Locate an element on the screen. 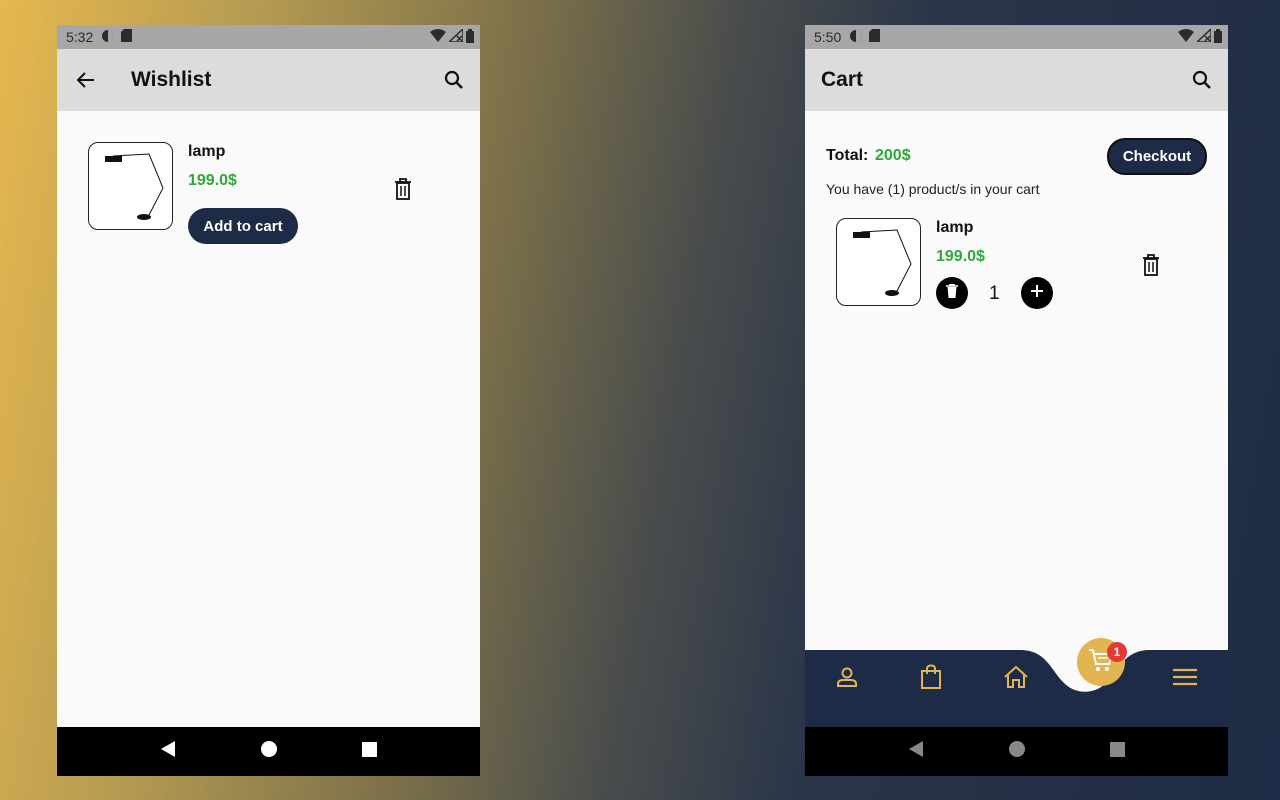 The image size is (1280, 800). decrease-quantity-button is located at coordinates (952, 293).